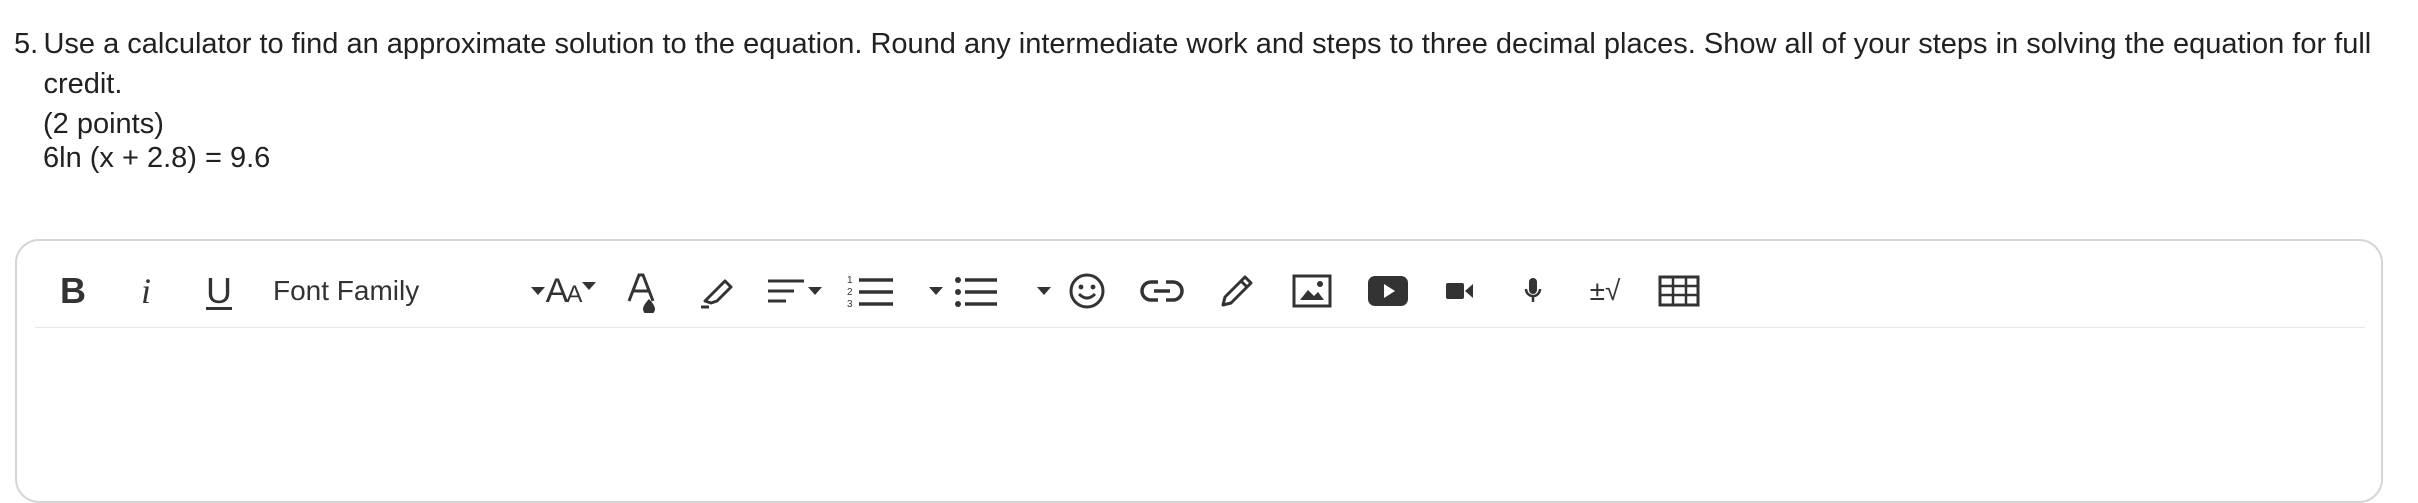 The image size is (2418, 503). I want to click on font-size-big: A, so click(557, 290).